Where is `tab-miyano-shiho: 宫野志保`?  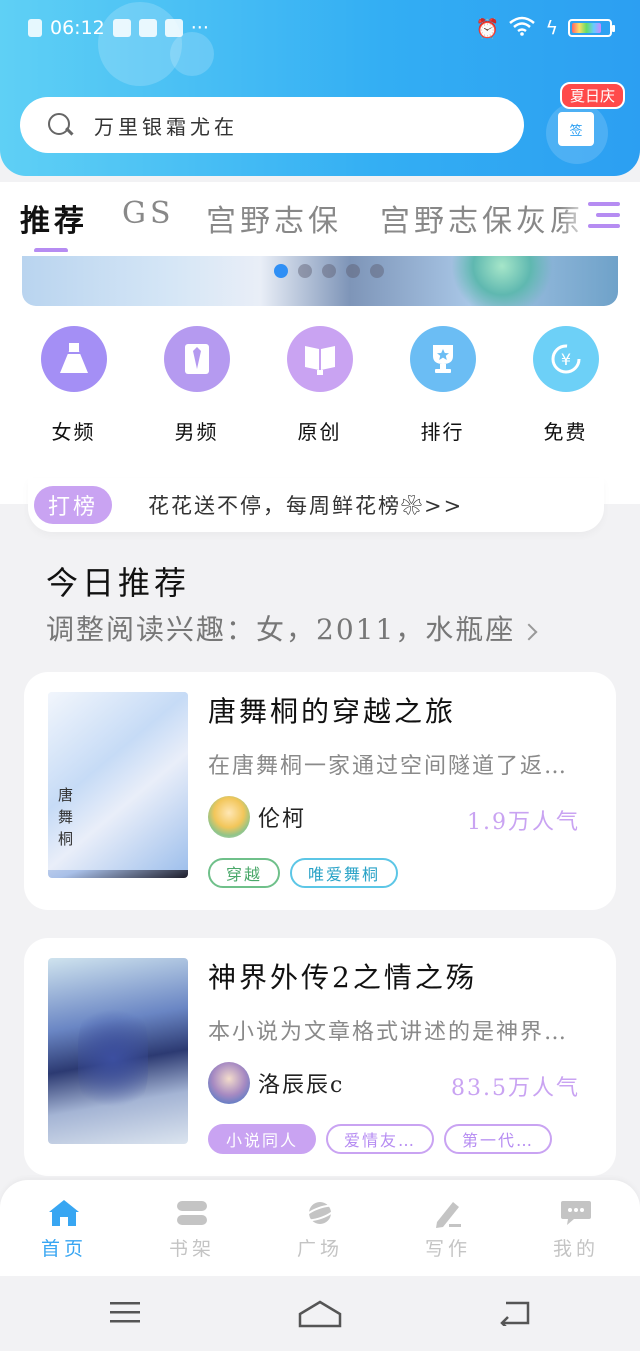
tab-miyano-shiho: 宫野志保 is located at coordinates (274, 218).